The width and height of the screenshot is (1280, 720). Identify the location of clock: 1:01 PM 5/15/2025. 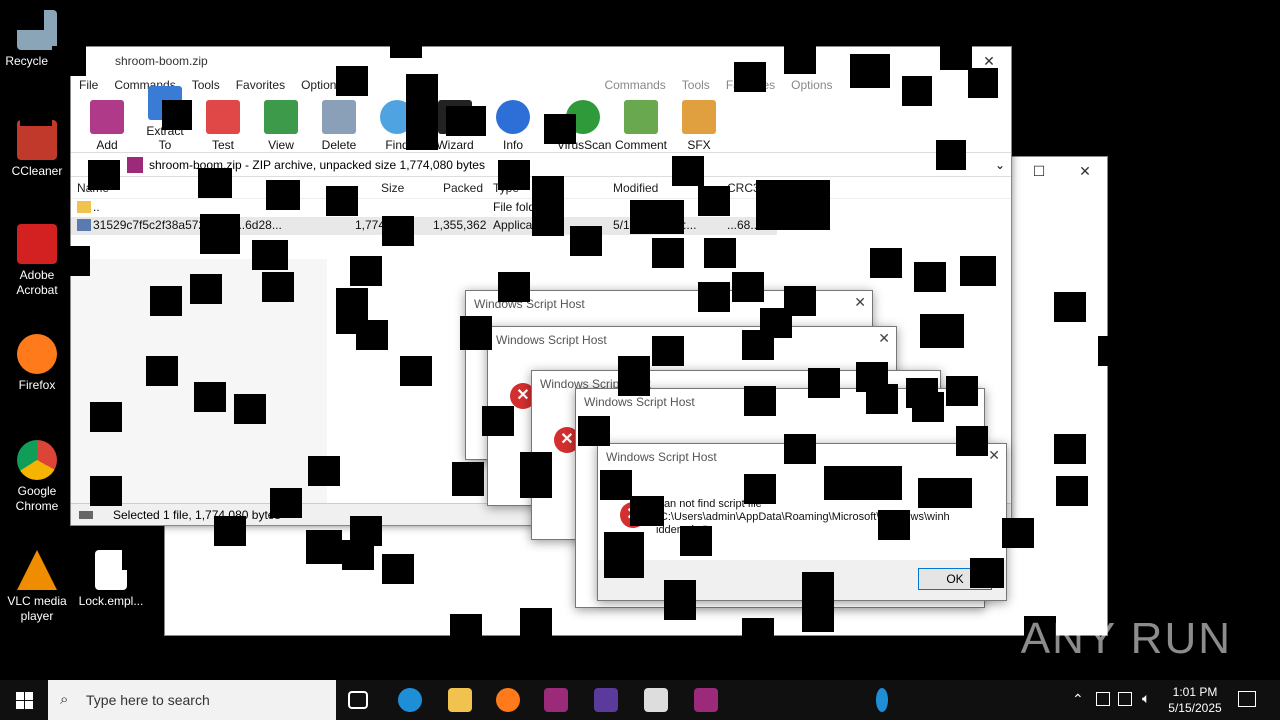
(1195, 700).